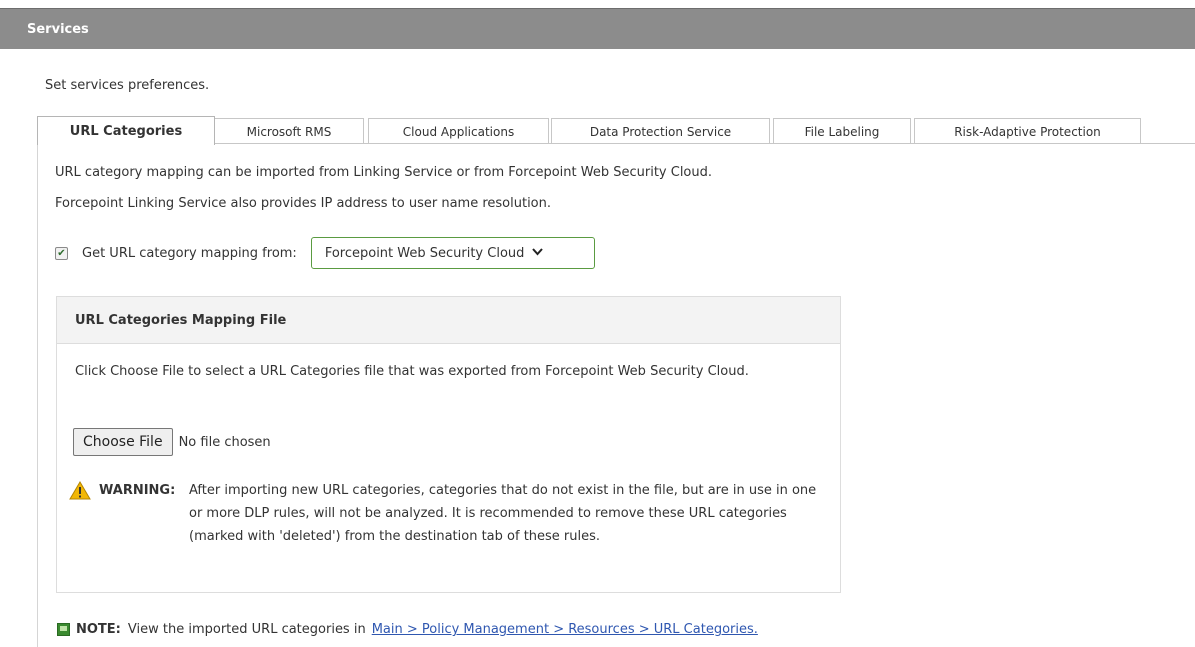 This screenshot has width=1195, height=647. I want to click on note-text: View the imported URL categories in, so click(246, 629).